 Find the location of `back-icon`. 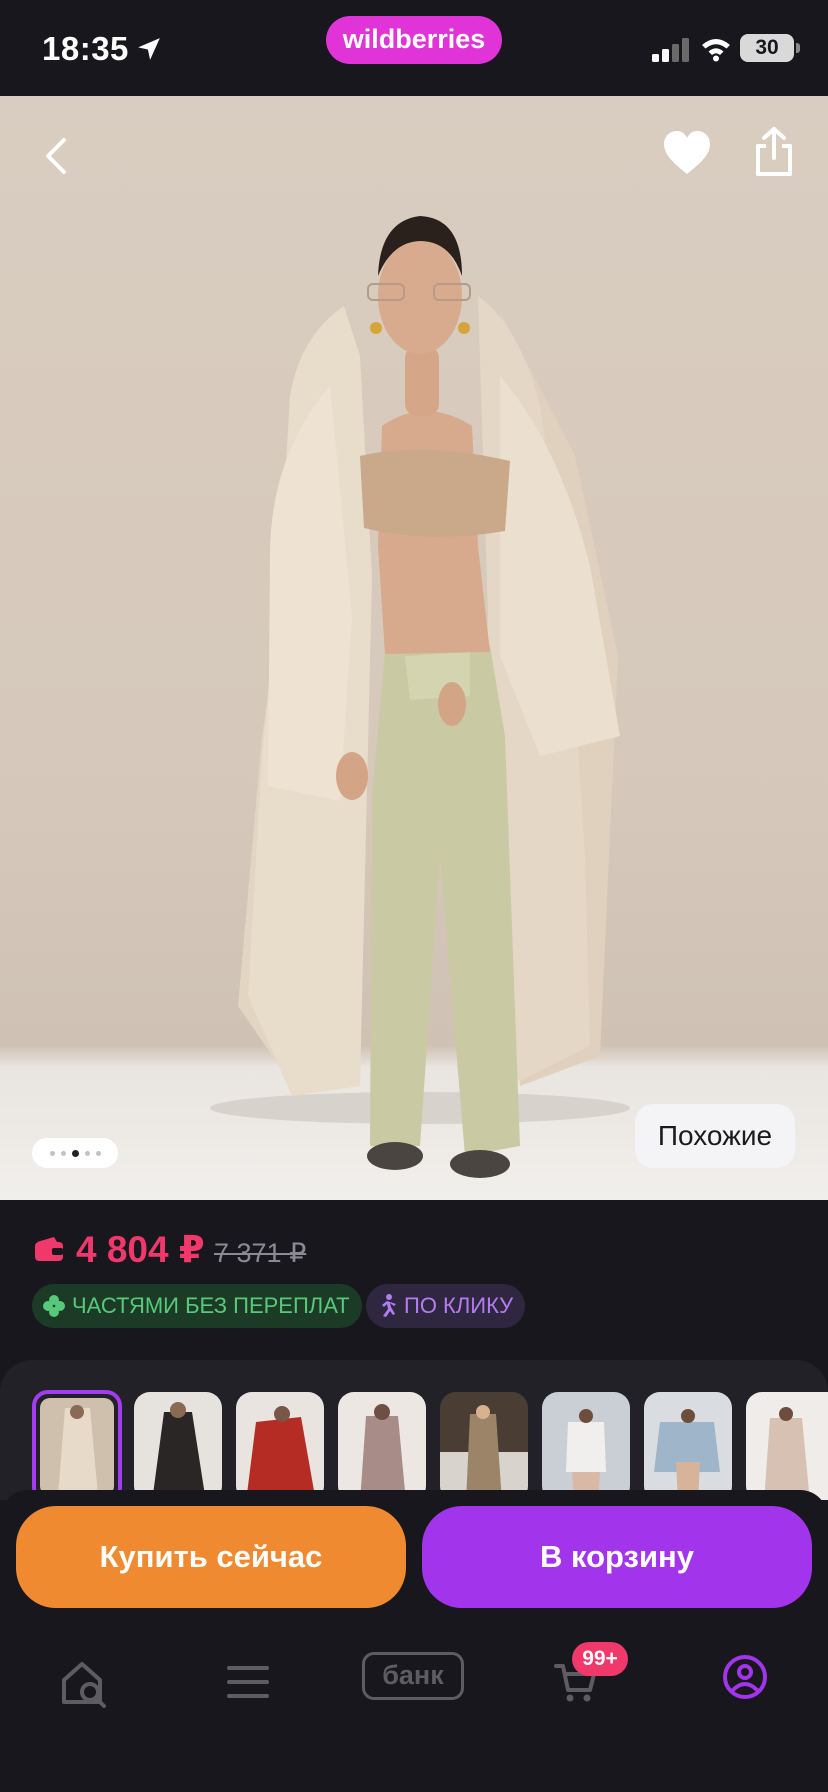

back-icon is located at coordinates (58, 156).